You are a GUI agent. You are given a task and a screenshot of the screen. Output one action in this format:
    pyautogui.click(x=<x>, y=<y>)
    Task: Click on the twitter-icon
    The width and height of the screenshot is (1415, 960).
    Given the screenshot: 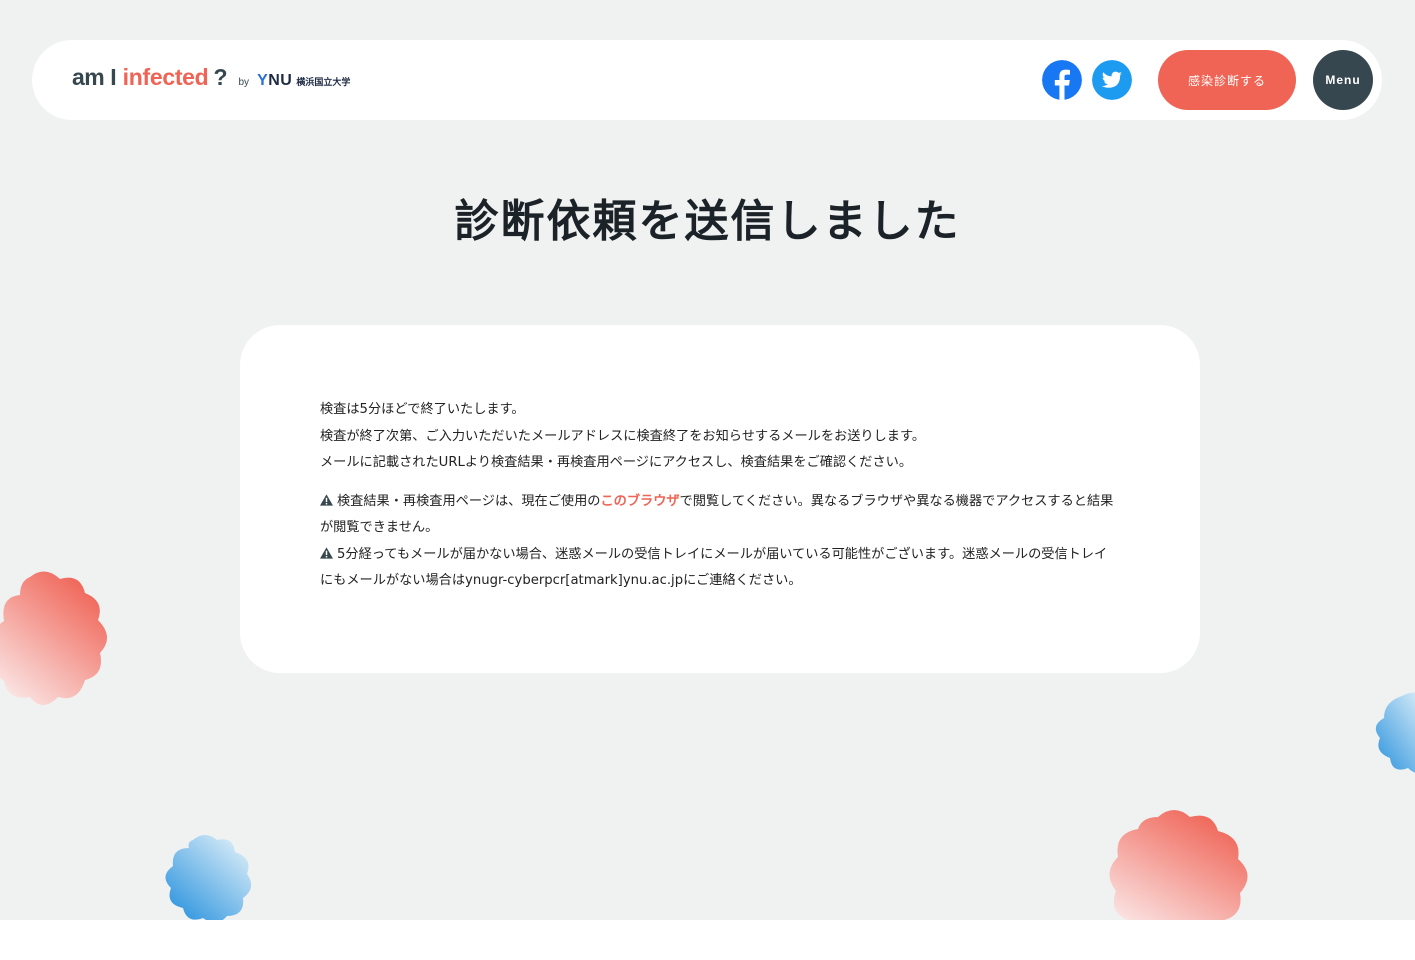 What is the action you would take?
    pyautogui.click(x=1112, y=80)
    